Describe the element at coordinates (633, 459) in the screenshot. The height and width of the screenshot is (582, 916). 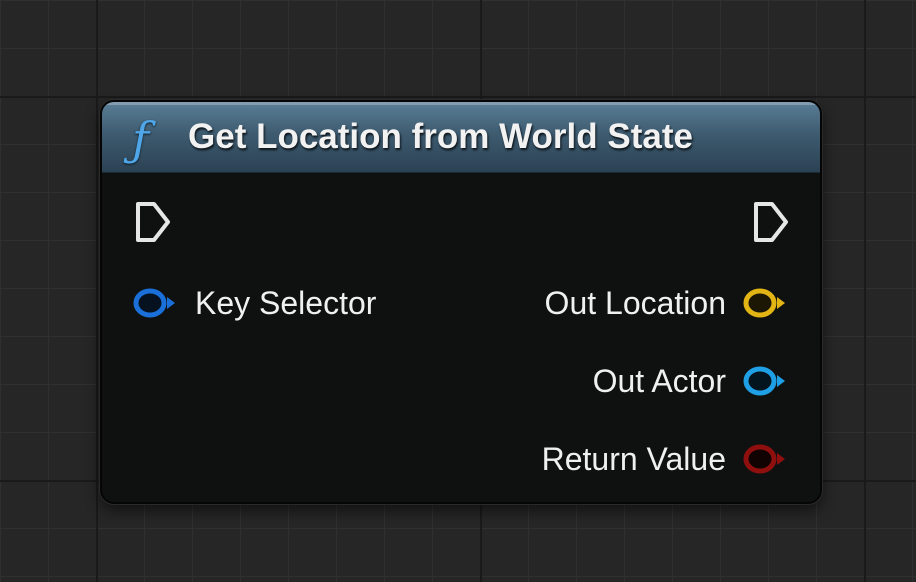
I see `return-value-label: Return Value` at that location.